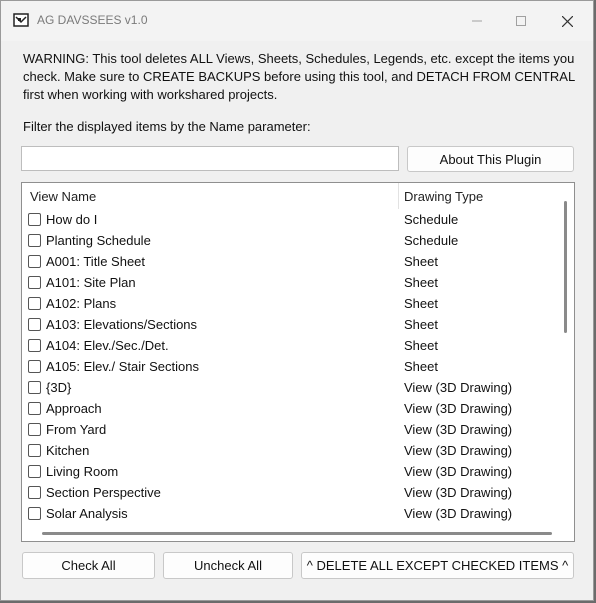  Describe the element at coordinates (292, 409) in the screenshot. I see `list-item: Approach View (3D Drawing)` at that location.